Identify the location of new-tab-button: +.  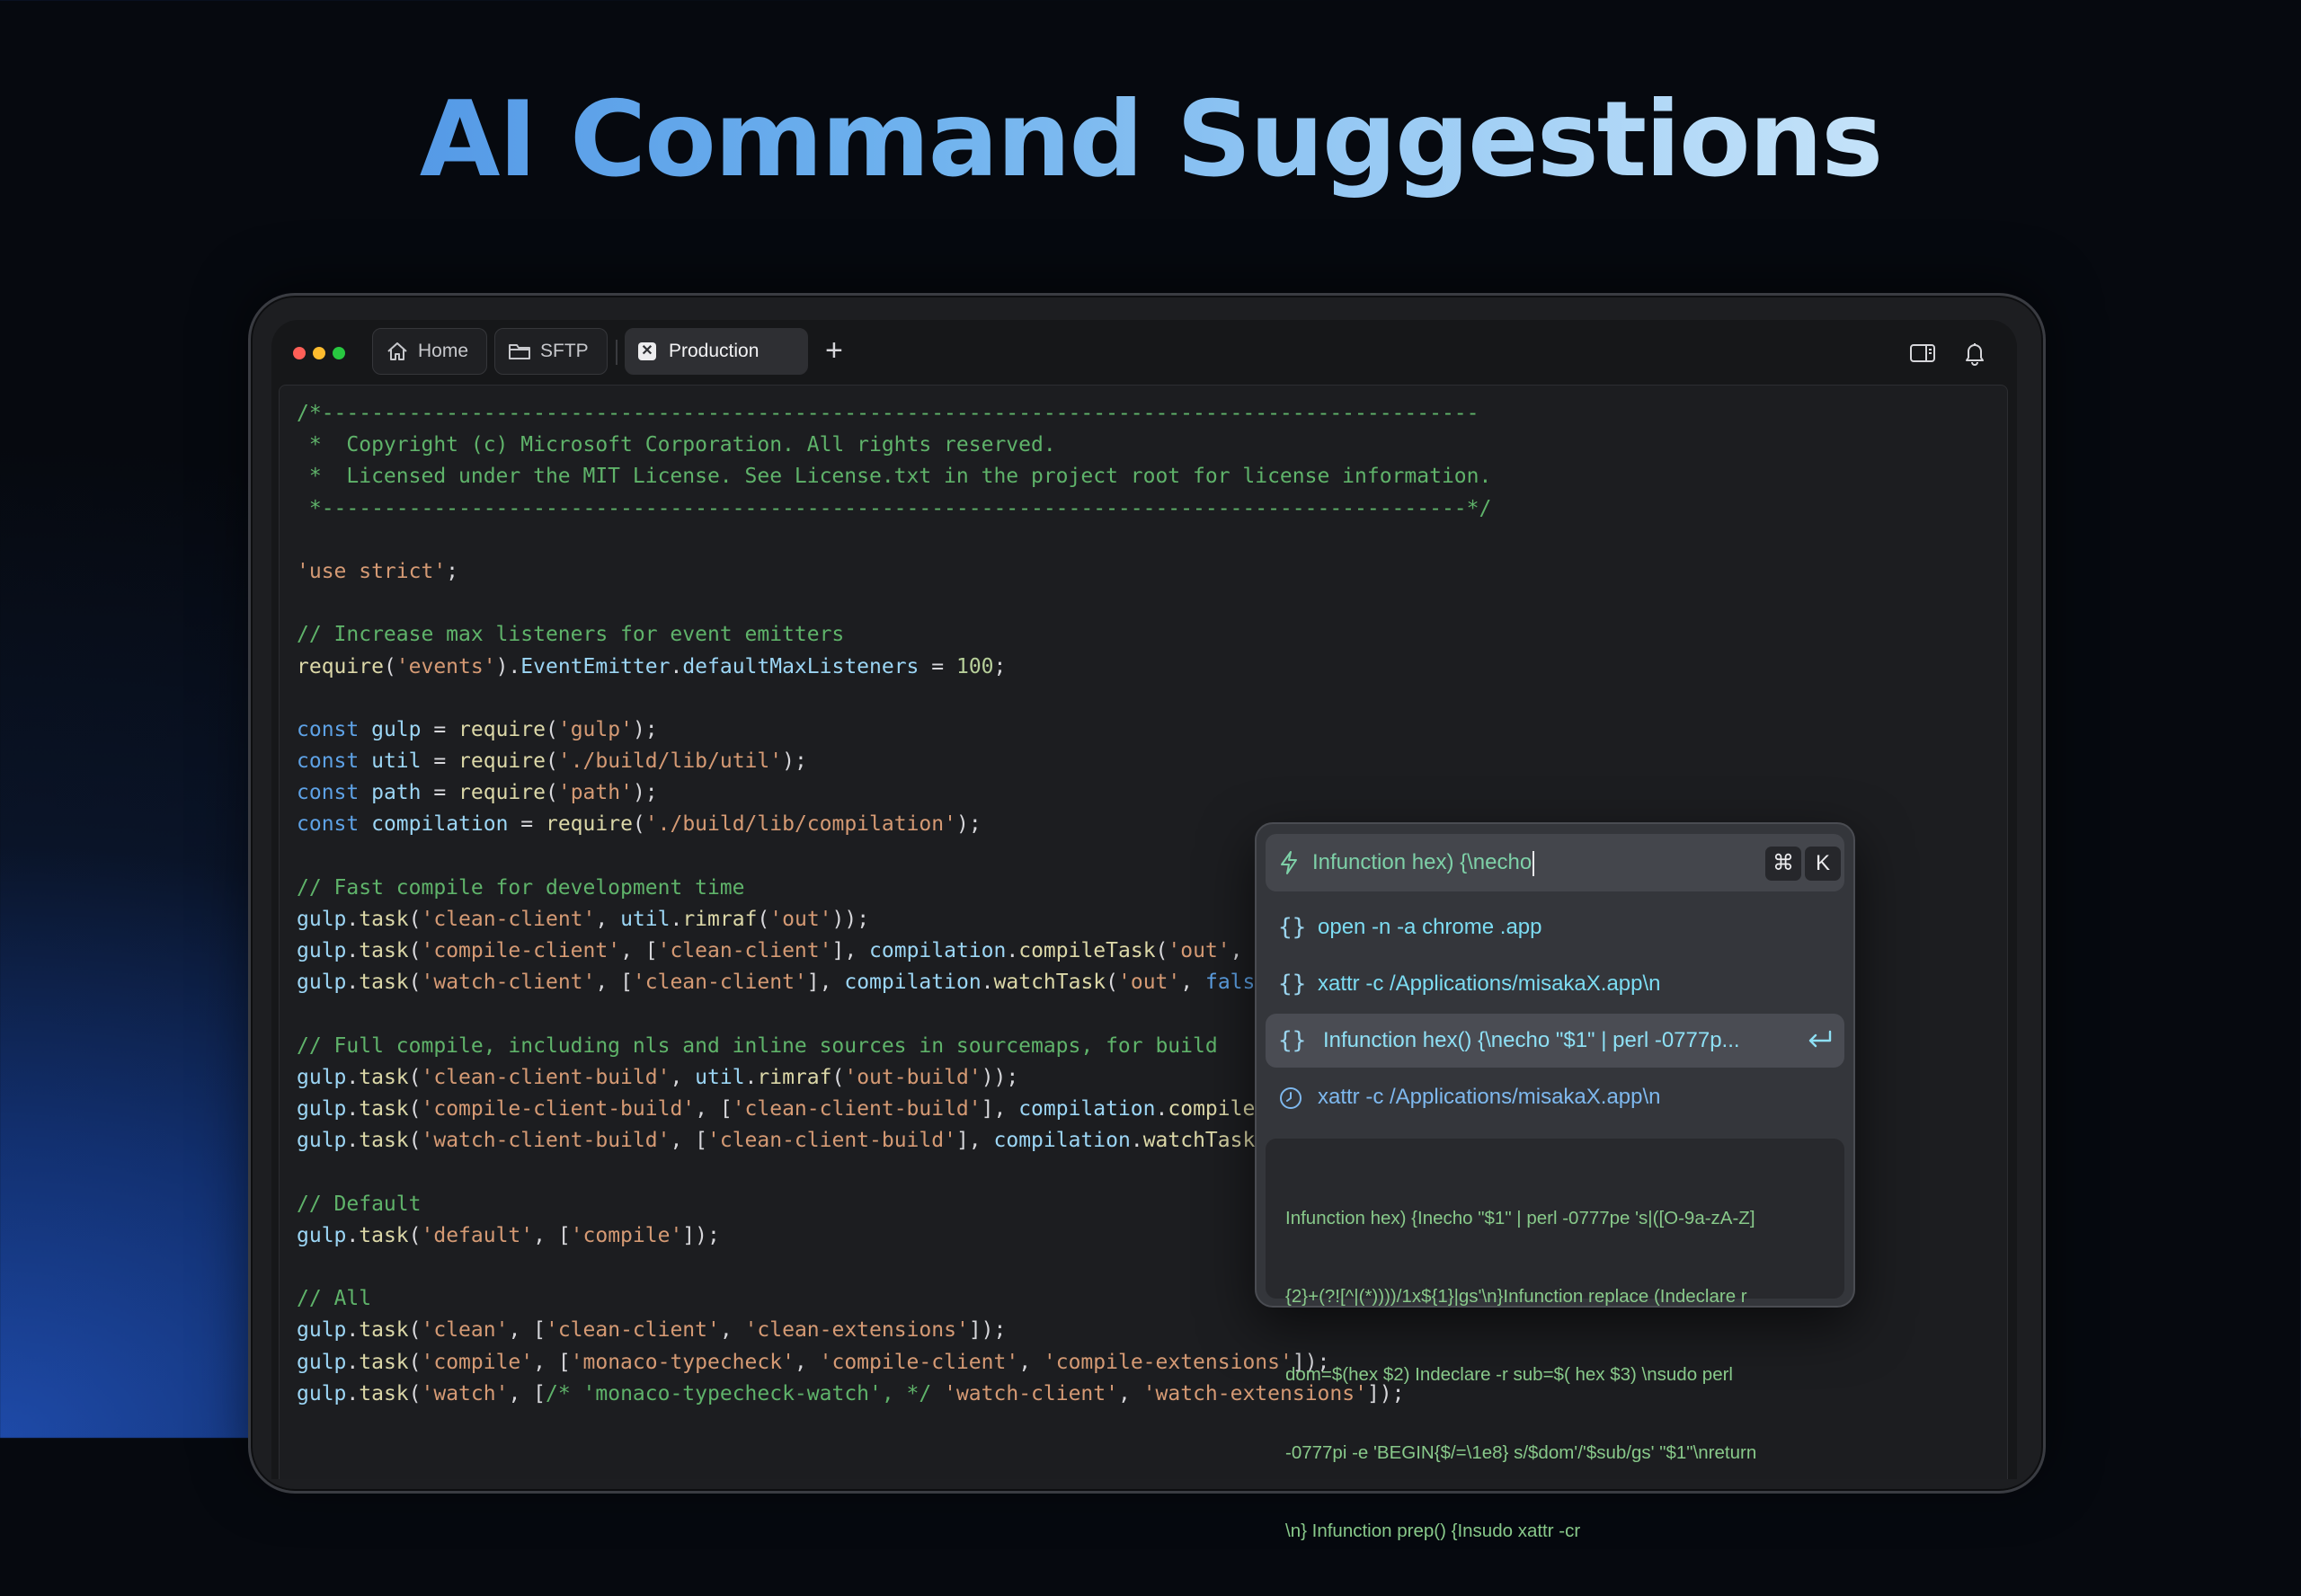
(834, 350).